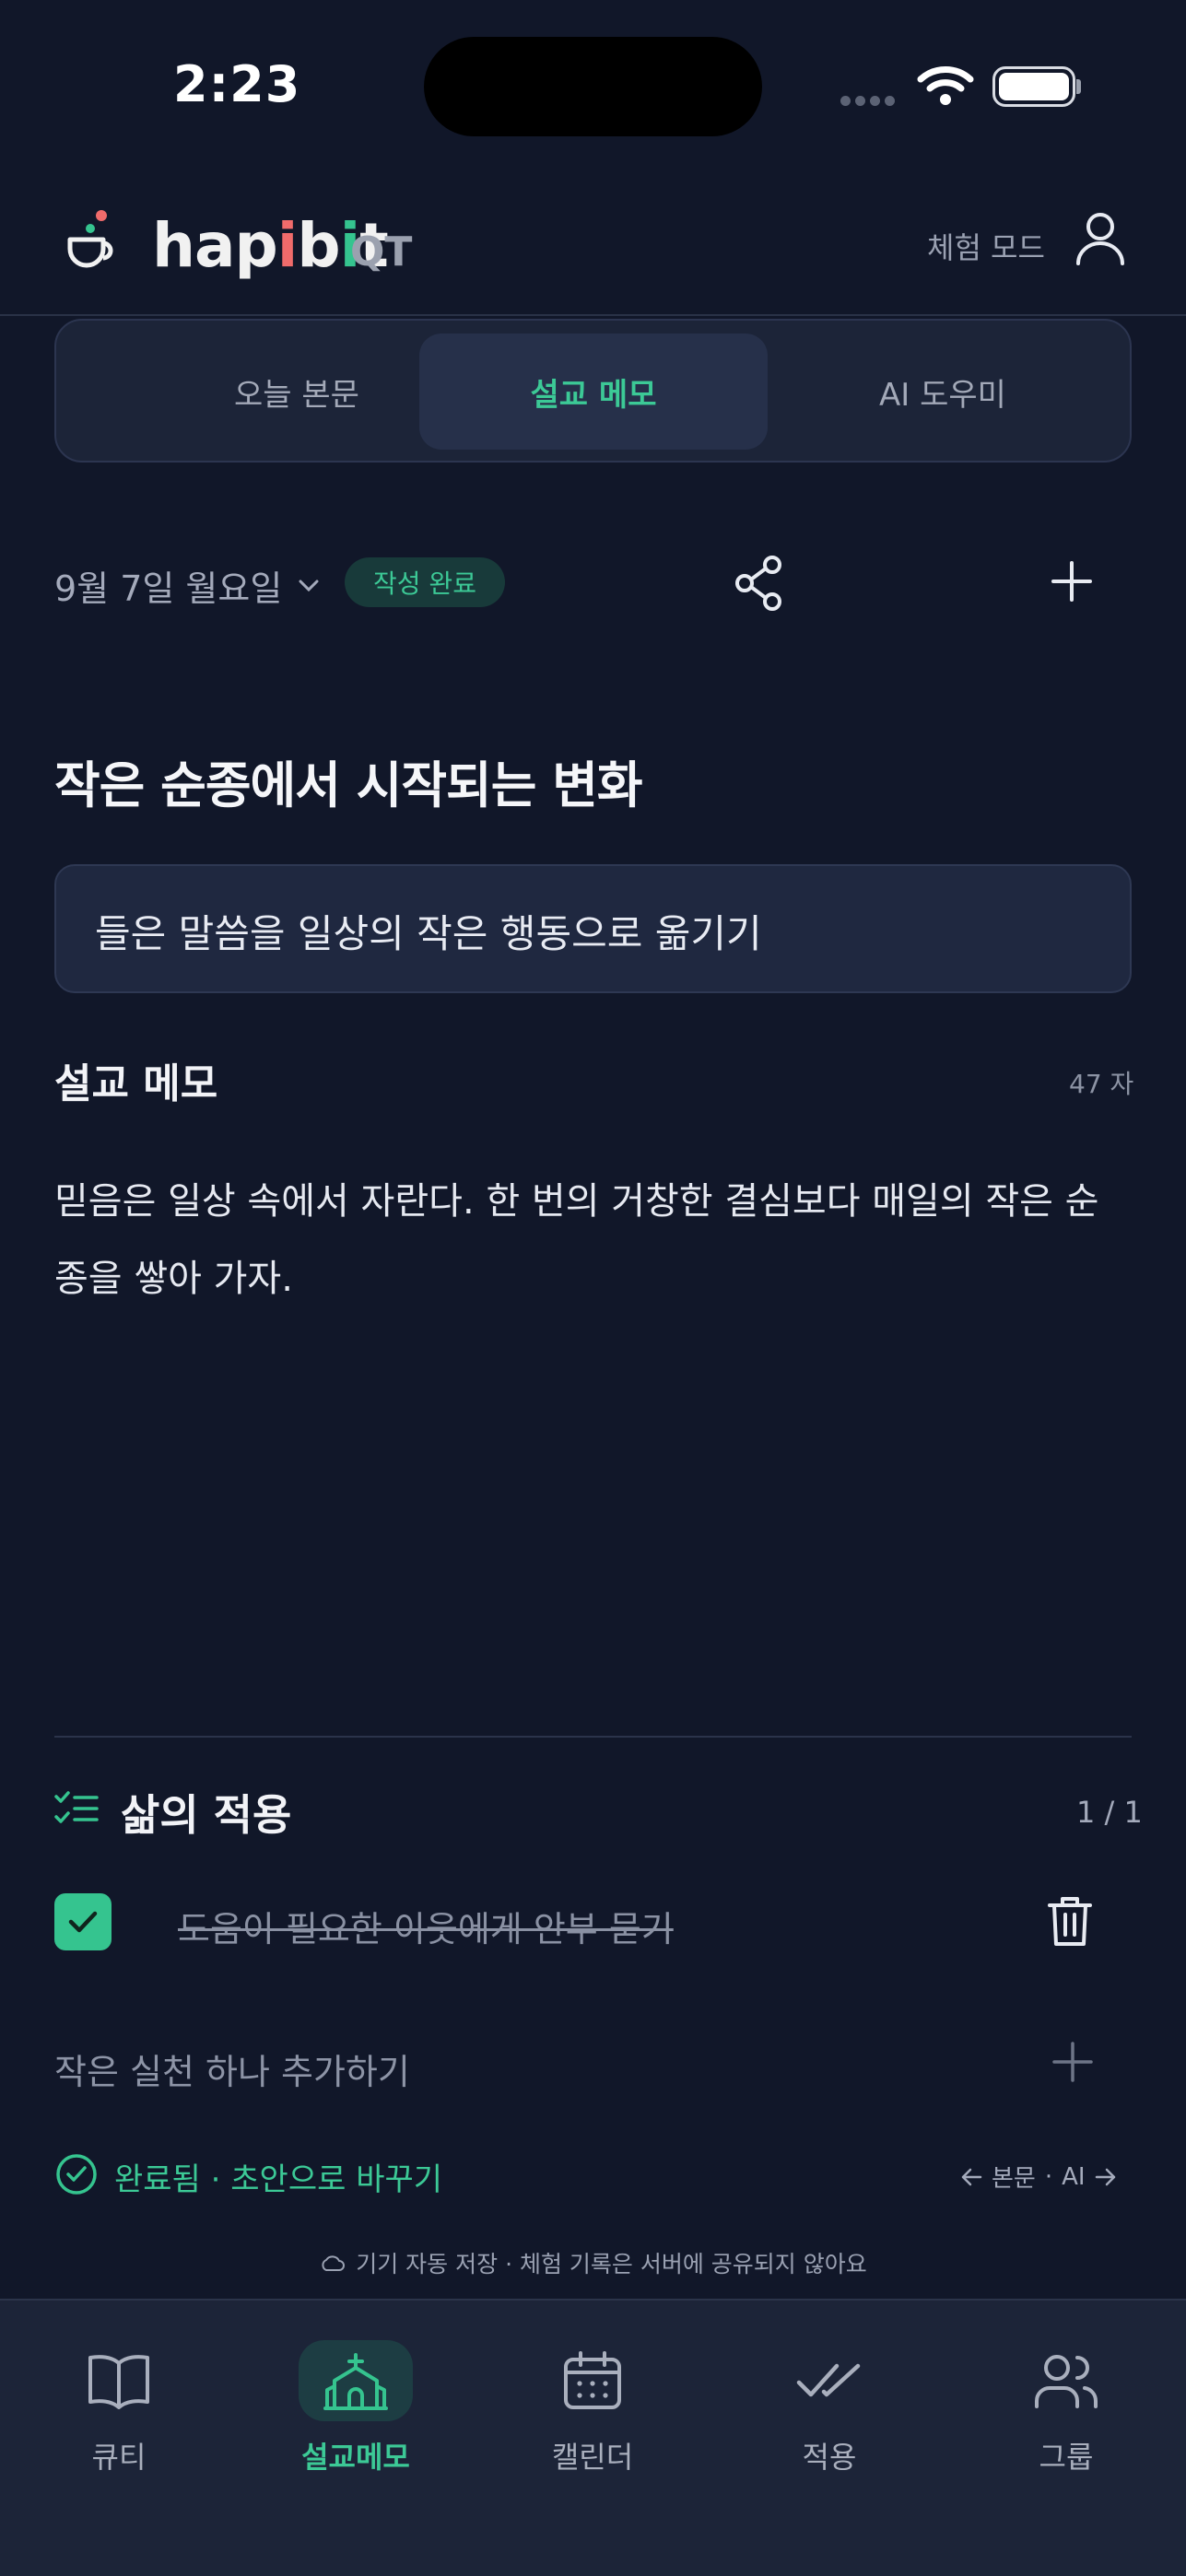 The image size is (1186, 2576). I want to click on tab-label: 적용, so click(829, 2457).